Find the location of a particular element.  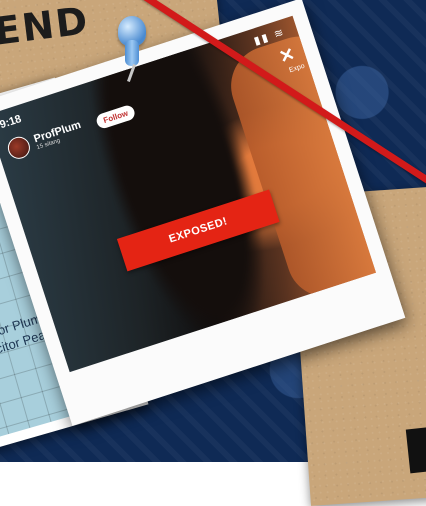

push-pin-icon is located at coordinates (133, 51).